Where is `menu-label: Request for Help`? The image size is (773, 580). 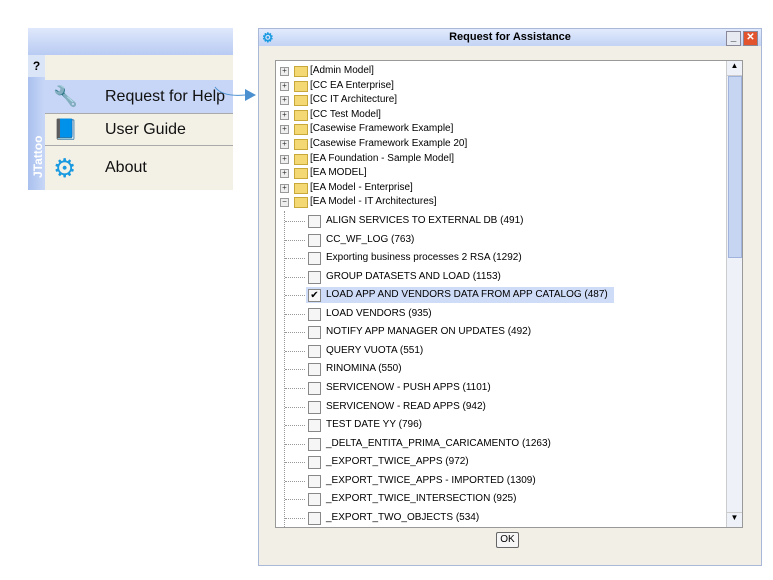
menu-label: Request for Help is located at coordinates (165, 96).